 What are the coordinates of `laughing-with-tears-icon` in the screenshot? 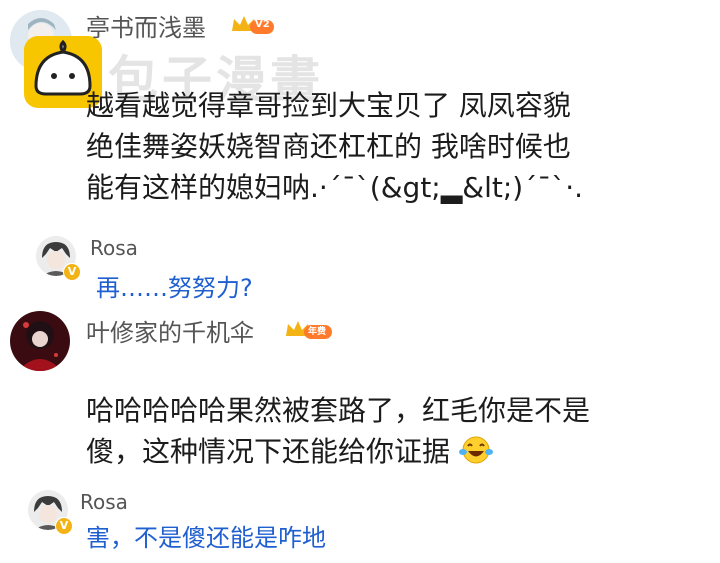 It's located at (475, 450).